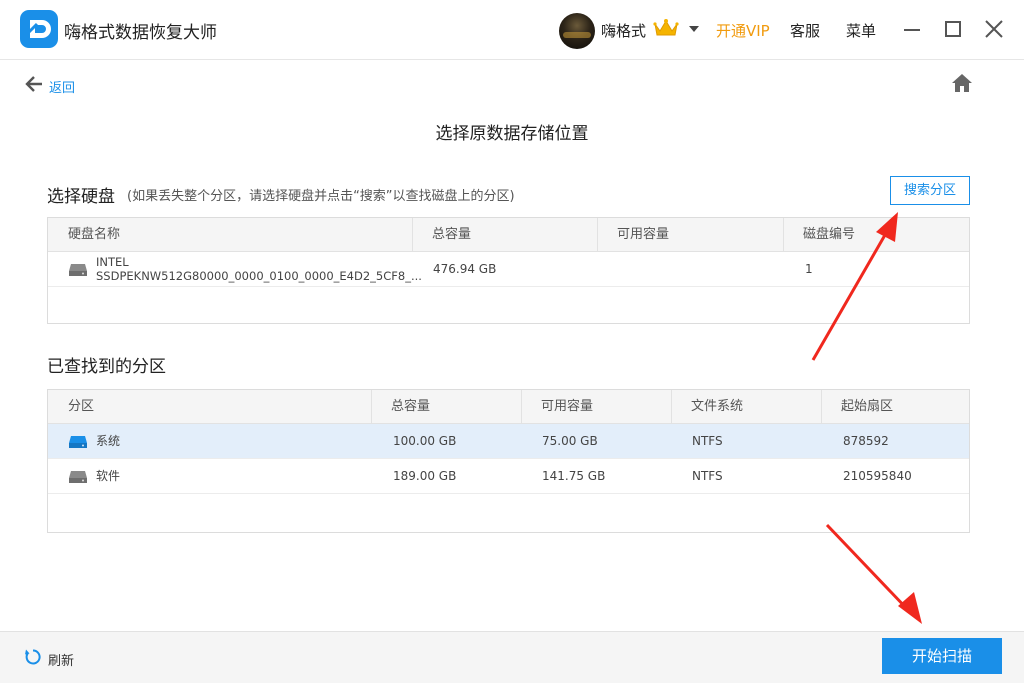 The width and height of the screenshot is (1024, 683). What do you see at coordinates (857, 407) in the screenshot?
I see `column-header: 起始扇区` at bounding box center [857, 407].